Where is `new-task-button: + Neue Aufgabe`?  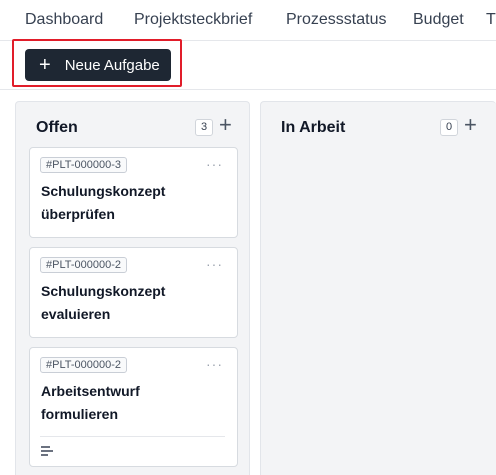
new-task-button: + Neue Aufgabe is located at coordinates (98, 65).